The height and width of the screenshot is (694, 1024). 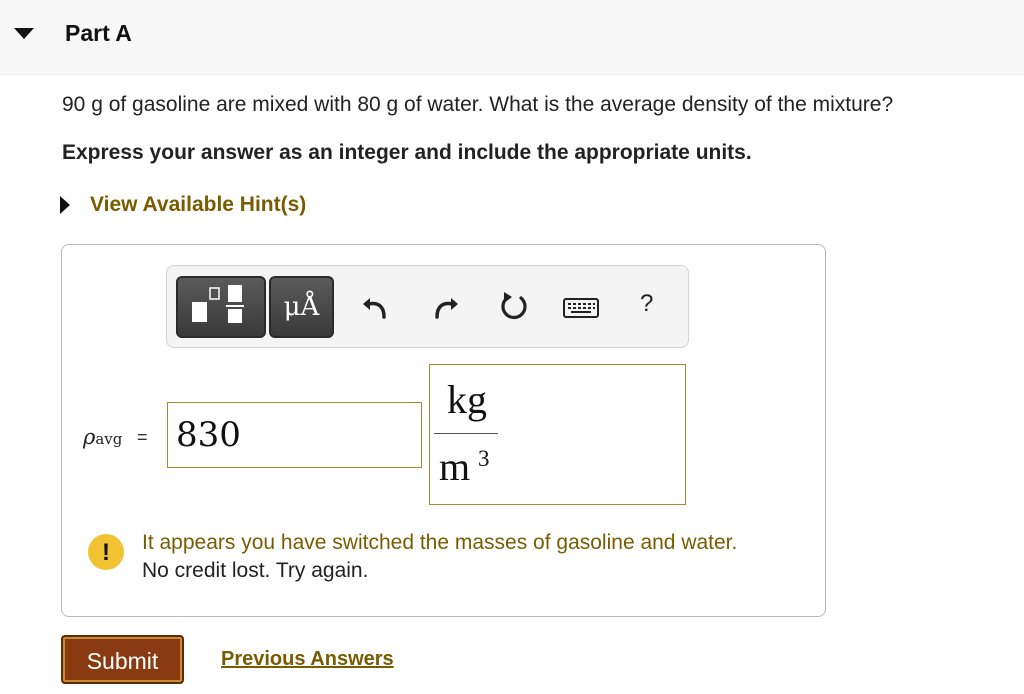 What do you see at coordinates (307, 659) in the screenshot?
I see `previous-answers-link: Previous Answers` at bounding box center [307, 659].